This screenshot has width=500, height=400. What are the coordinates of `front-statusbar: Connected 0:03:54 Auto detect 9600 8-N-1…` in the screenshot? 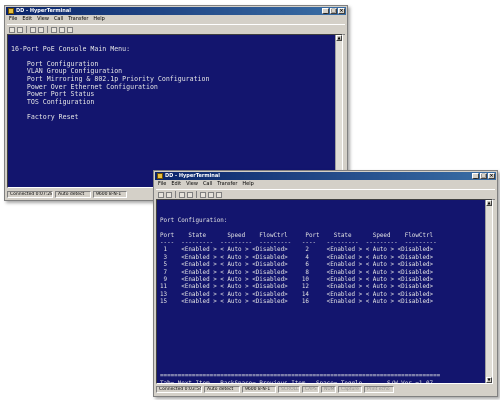 It's located at (325, 389).